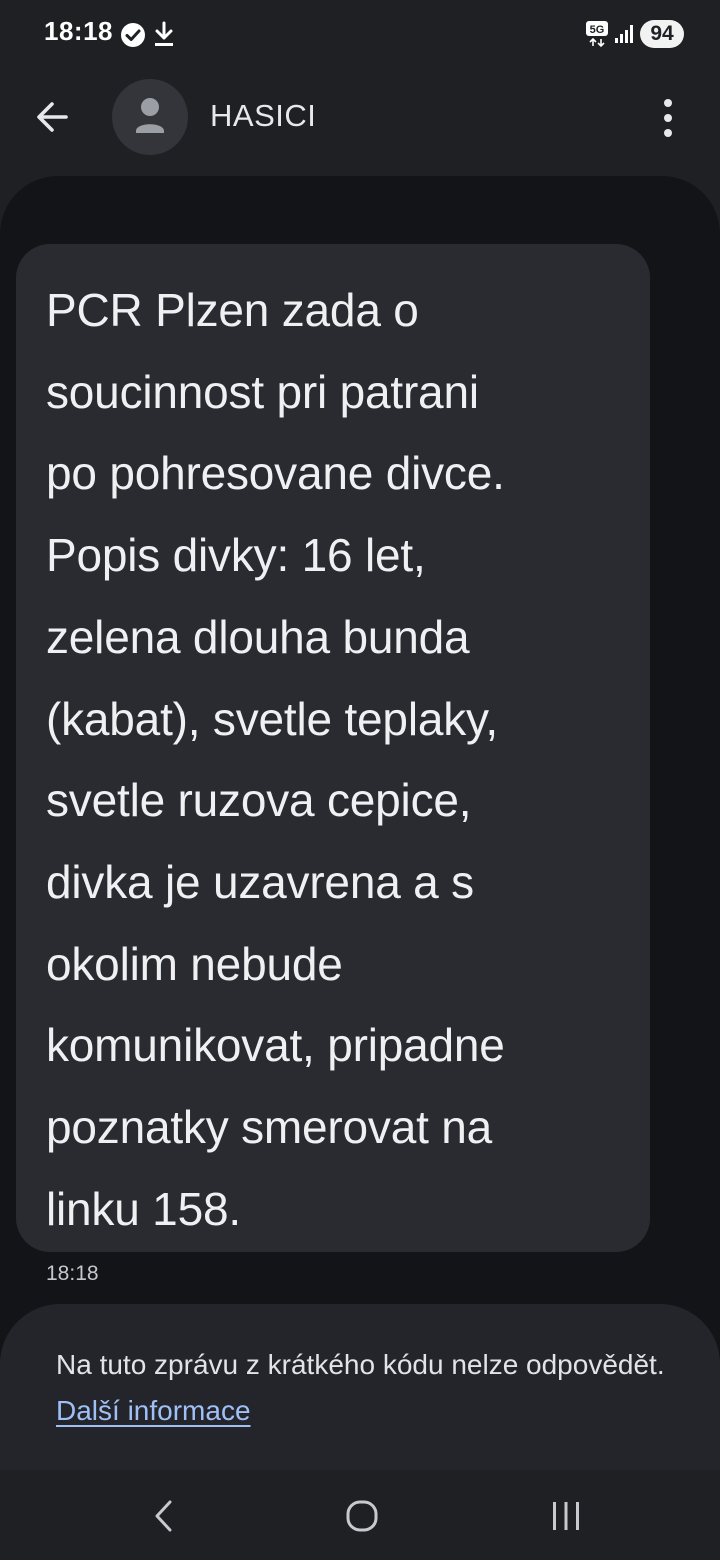 Image resolution: width=720 pixels, height=1560 pixels. Describe the element at coordinates (53, 117) in the screenshot. I see `back-arrow-icon` at that location.